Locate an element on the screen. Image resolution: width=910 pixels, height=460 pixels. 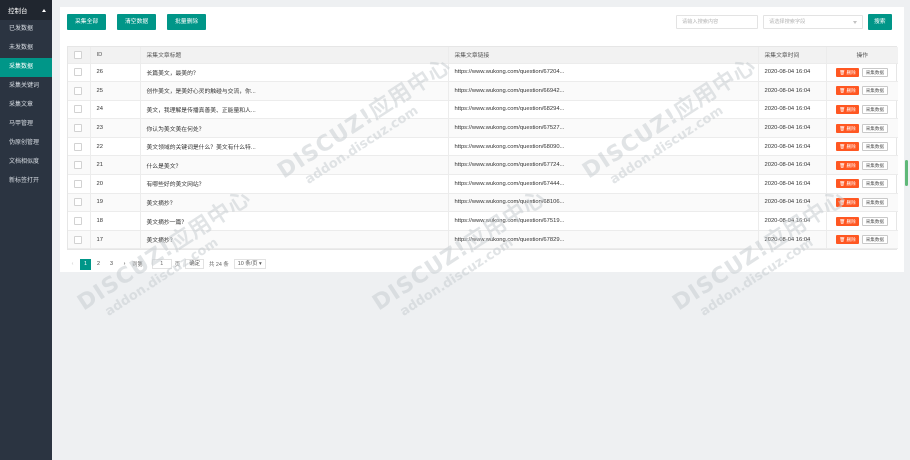
row-title: 你认为美文美在何处？ is located at coordinates (294, 128).